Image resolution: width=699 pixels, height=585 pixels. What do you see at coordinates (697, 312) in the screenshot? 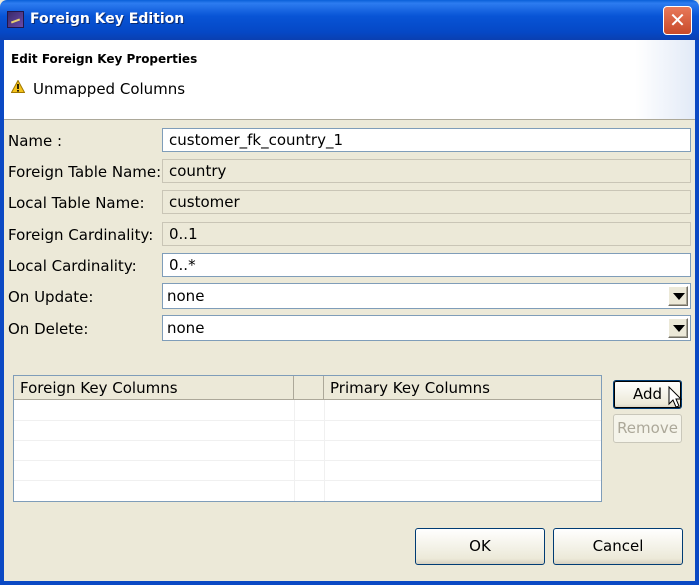
I see `window-frame-right` at bounding box center [697, 312].